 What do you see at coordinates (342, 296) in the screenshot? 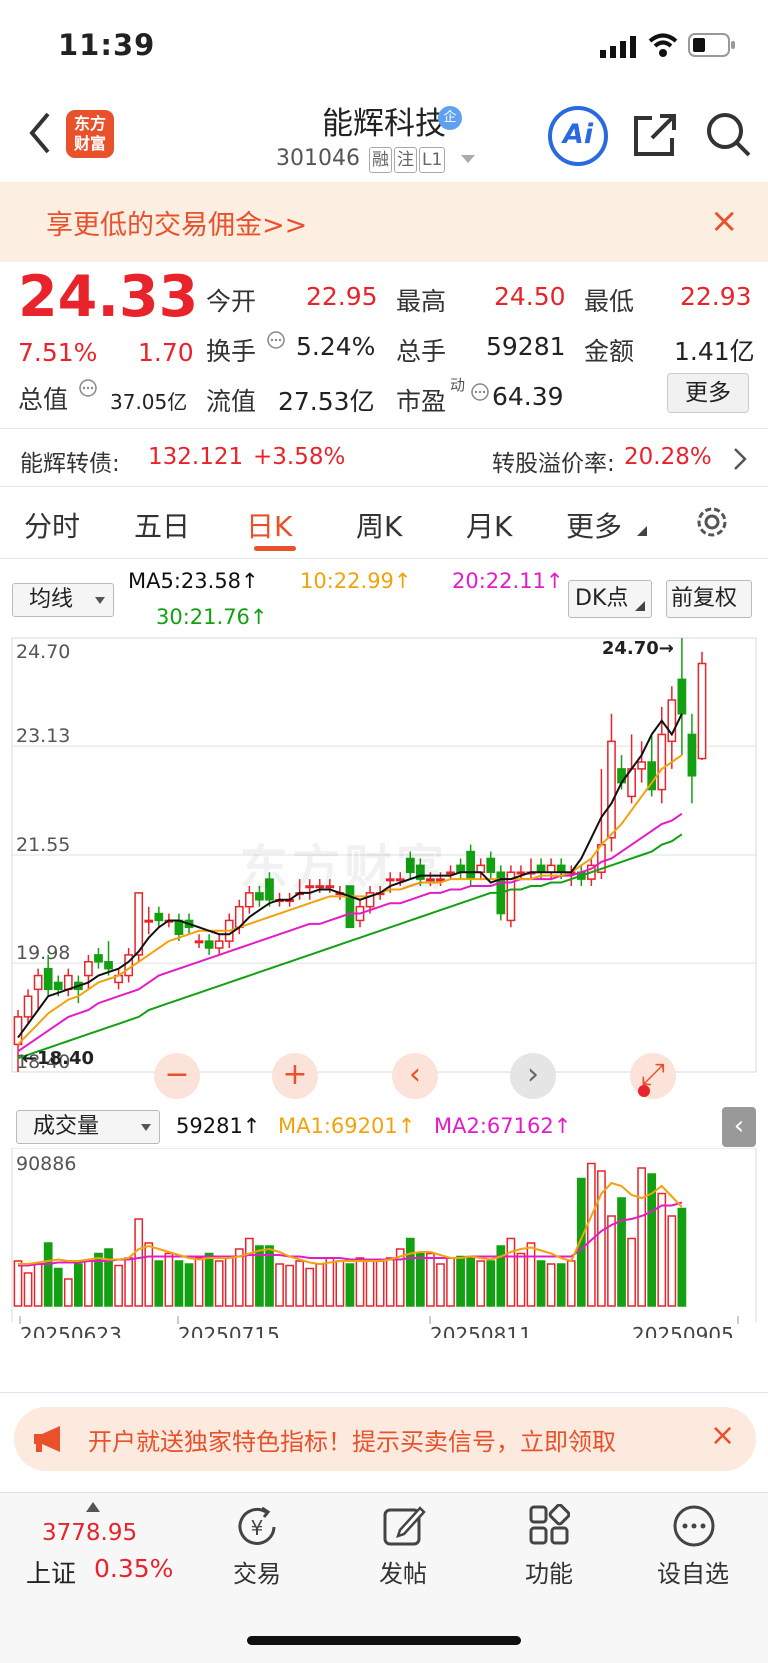
I see `open-value: 22.95` at bounding box center [342, 296].